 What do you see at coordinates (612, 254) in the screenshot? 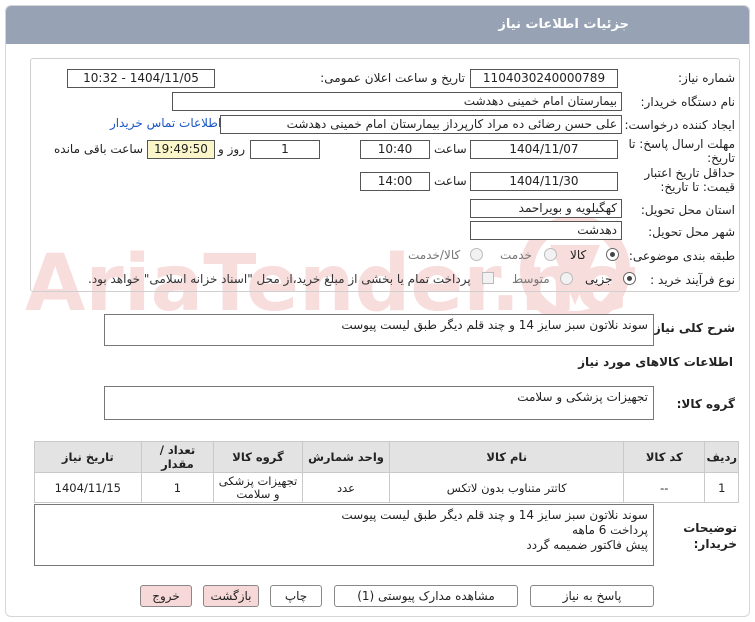
I see `category-goods-radio` at bounding box center [612, 254].